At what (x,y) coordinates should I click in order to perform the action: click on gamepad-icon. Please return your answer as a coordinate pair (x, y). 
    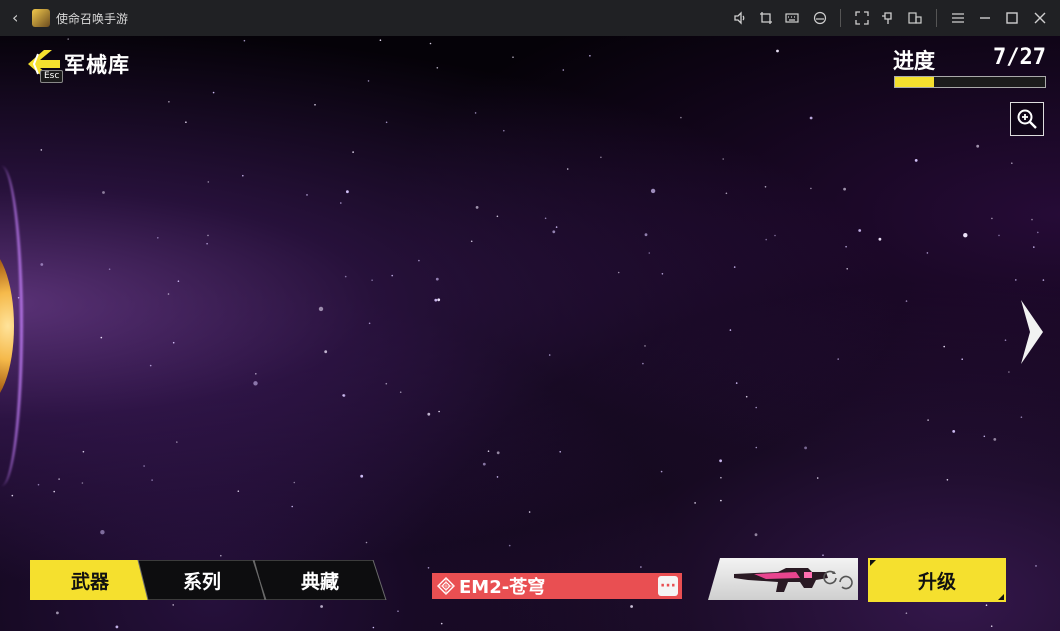
    Looking at the image, I should click on (820, 18).